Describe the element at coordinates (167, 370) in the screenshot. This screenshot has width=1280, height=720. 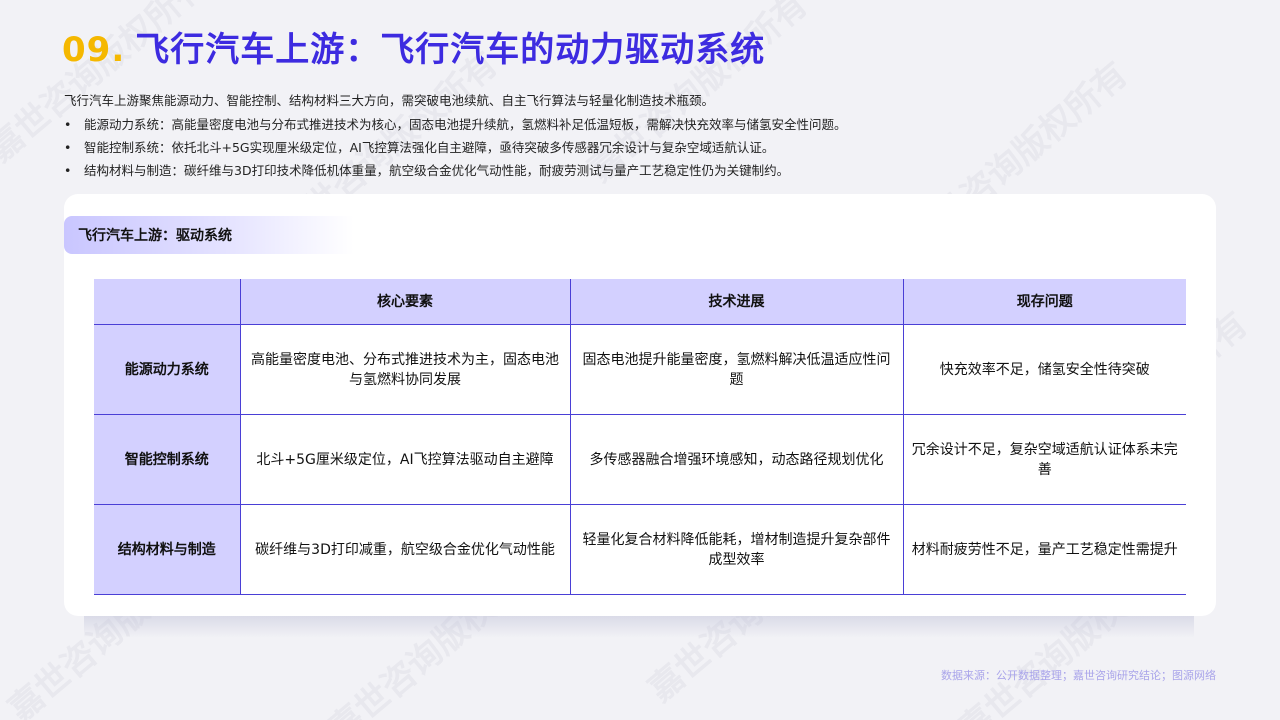
I see `row-label: 能源动力系统` at that location.